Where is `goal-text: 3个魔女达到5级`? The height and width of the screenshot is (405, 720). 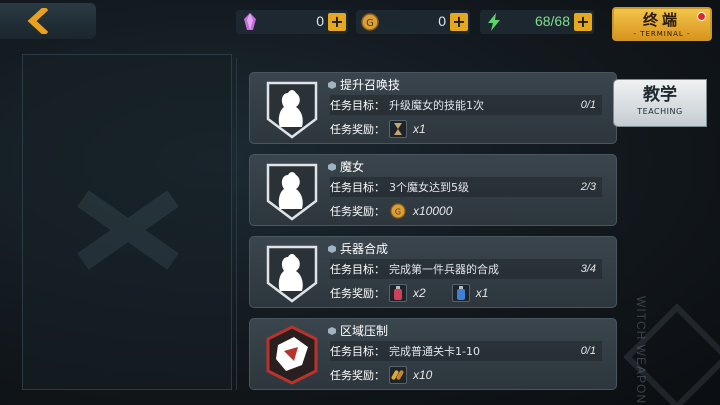
goal-text: 3个魔女达到5级 is located at coordinates (429, 187).